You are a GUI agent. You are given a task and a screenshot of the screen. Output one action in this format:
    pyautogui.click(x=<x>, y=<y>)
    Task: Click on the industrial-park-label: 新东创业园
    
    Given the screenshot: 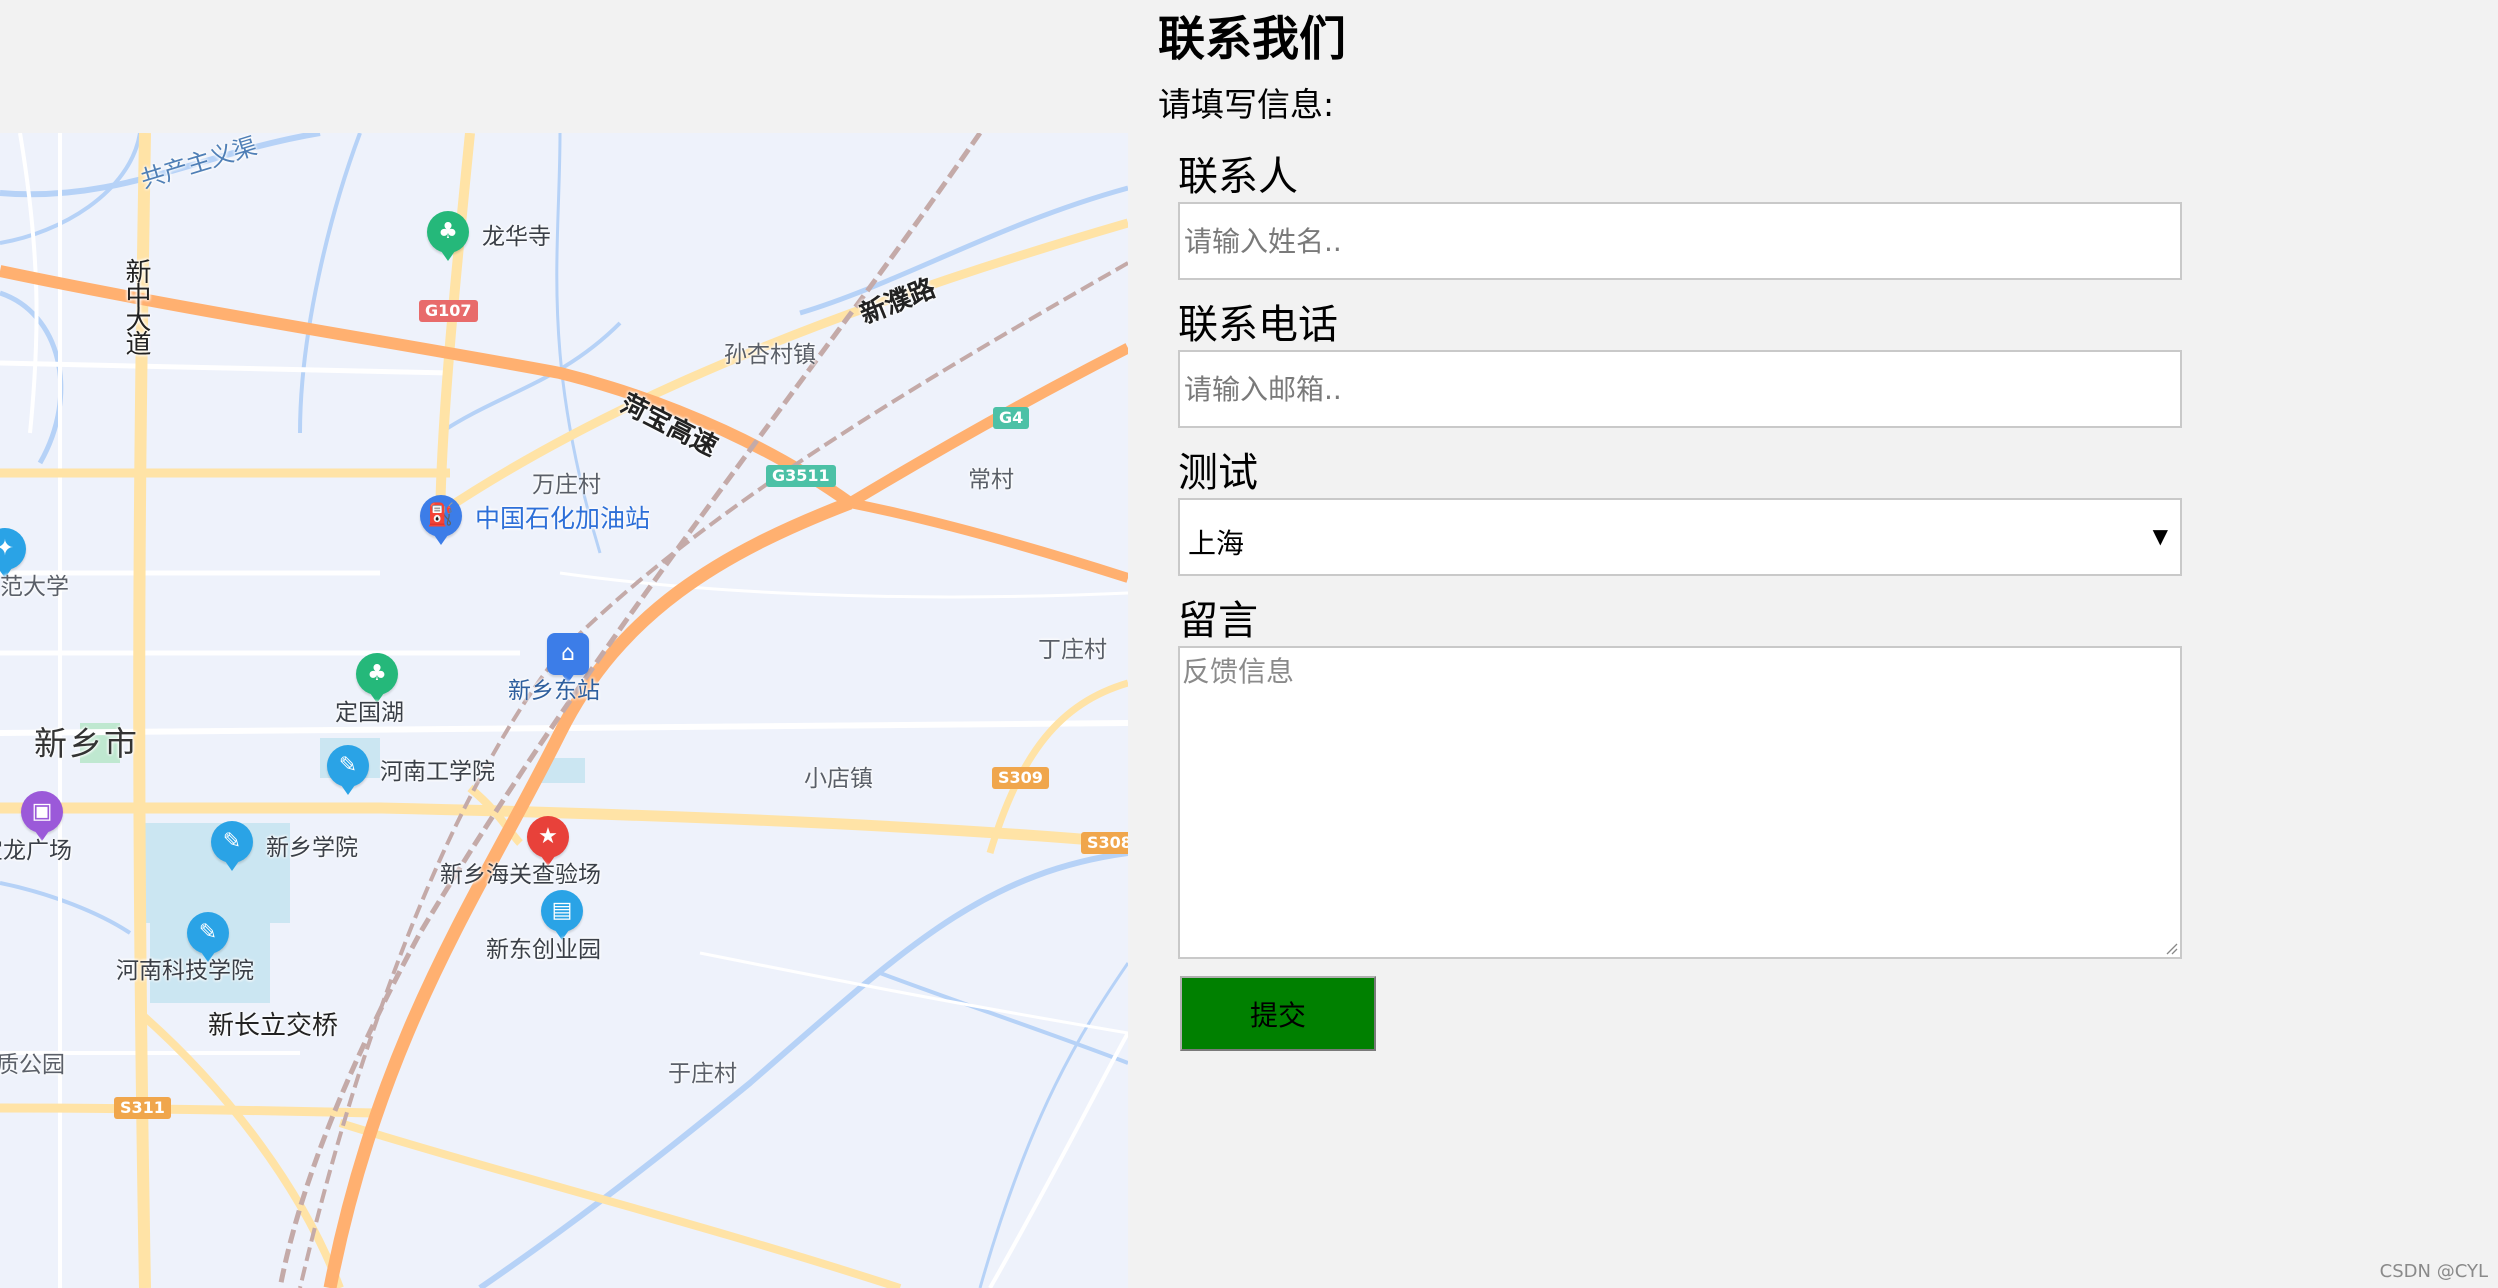 What is the action you would take?
    pyautogui.click(x=543, y=950)
    